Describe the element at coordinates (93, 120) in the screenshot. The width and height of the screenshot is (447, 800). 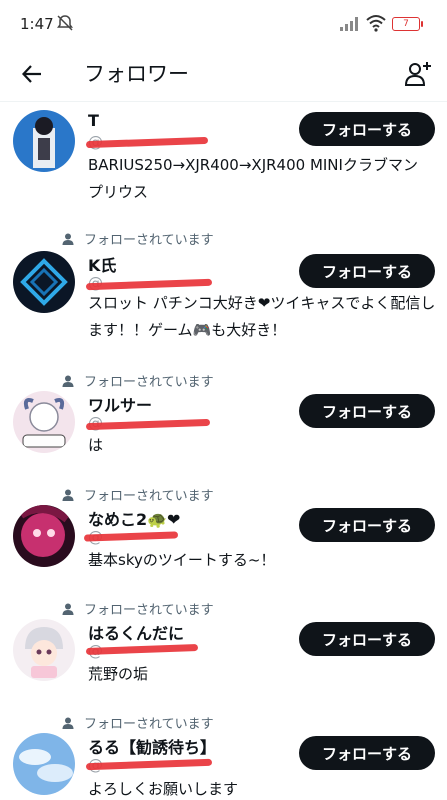
I see `display-name: T` at that location.